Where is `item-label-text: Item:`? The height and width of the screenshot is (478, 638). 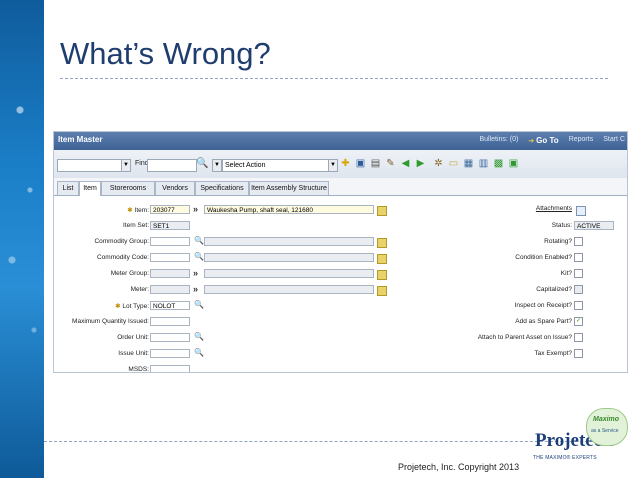 item-label-text: Item: is located at coordinates (141, 210).